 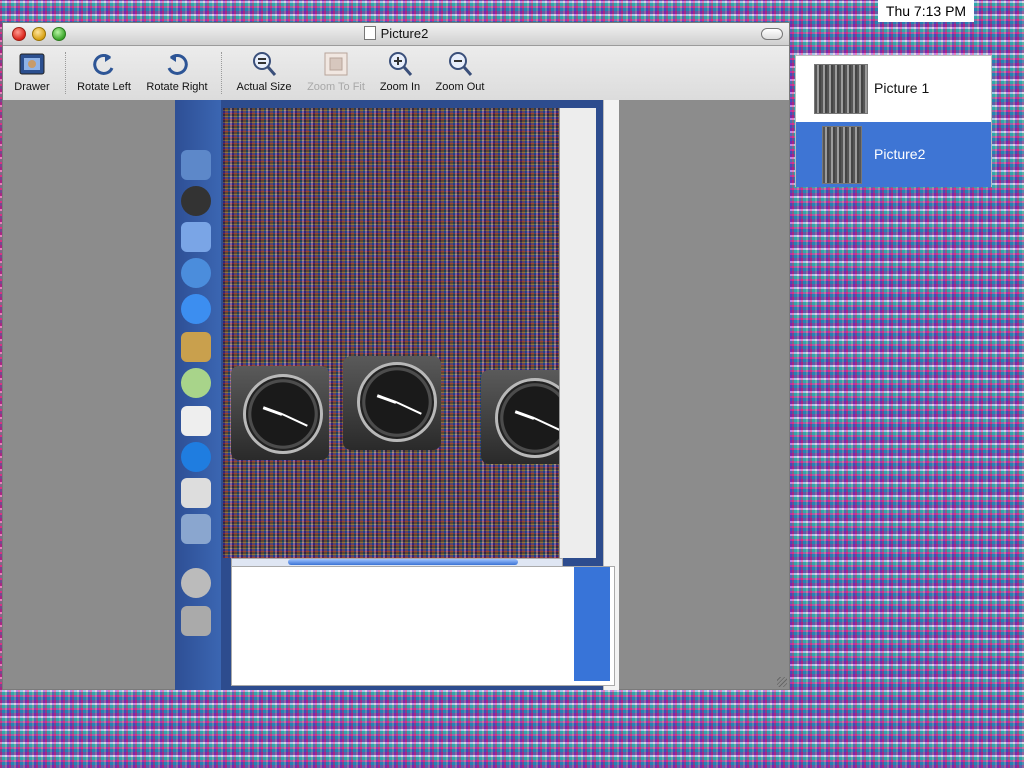 I want to click on rotate-right-icon, so click(x=177, y=64).